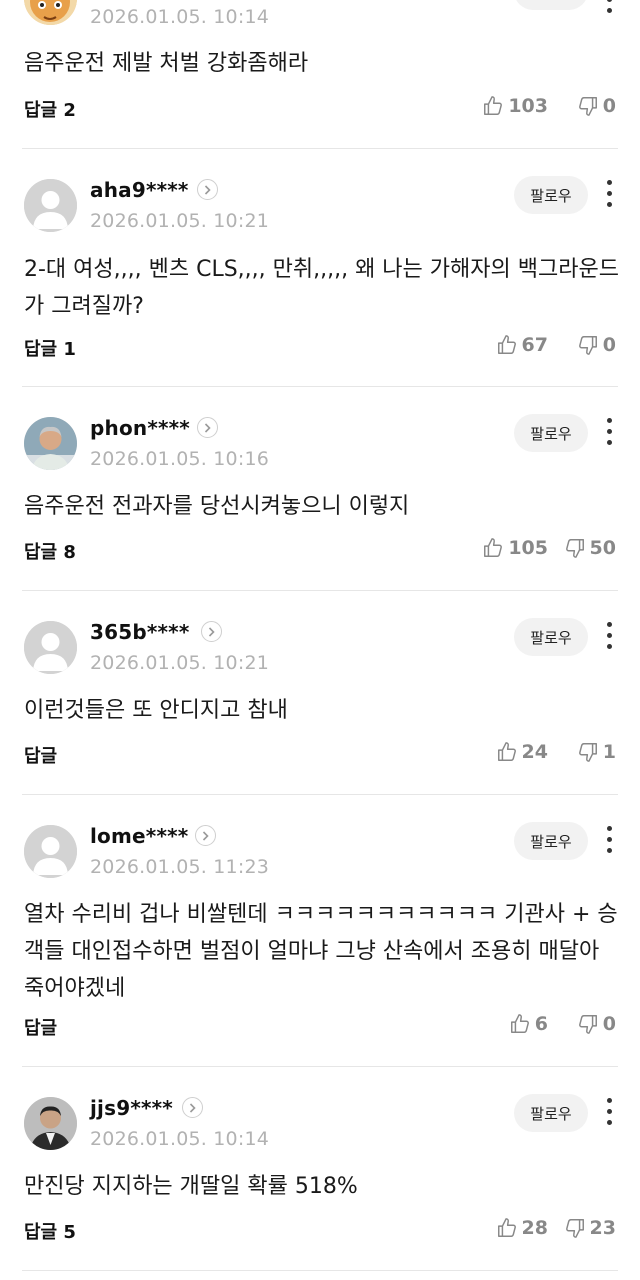 Image resolution: width=640 pixels, height=1280 pixels. I want to click on comment-text: 이런것들은 또 안디지고 참내, so click(156, 710).